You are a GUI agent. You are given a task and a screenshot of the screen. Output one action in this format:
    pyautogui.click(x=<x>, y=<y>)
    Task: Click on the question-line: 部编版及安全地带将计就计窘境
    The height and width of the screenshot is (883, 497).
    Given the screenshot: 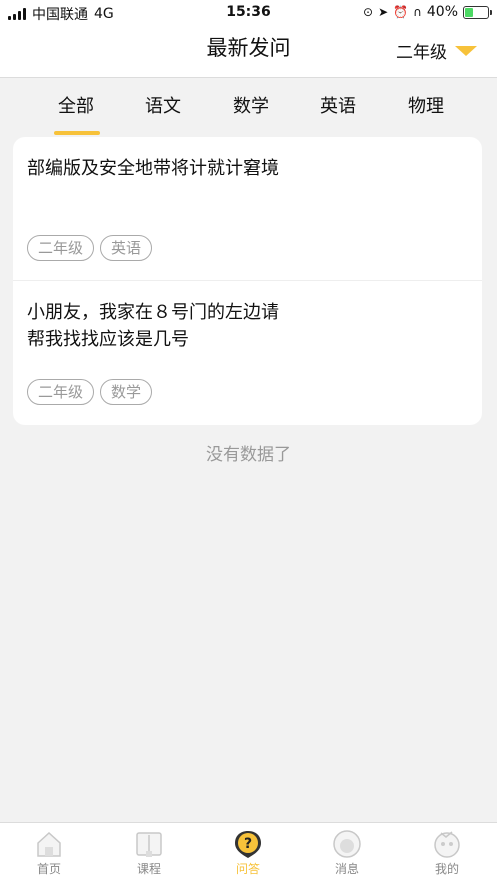 What is the action you would take?
    pyautogui.click(x=153, y=168)
    